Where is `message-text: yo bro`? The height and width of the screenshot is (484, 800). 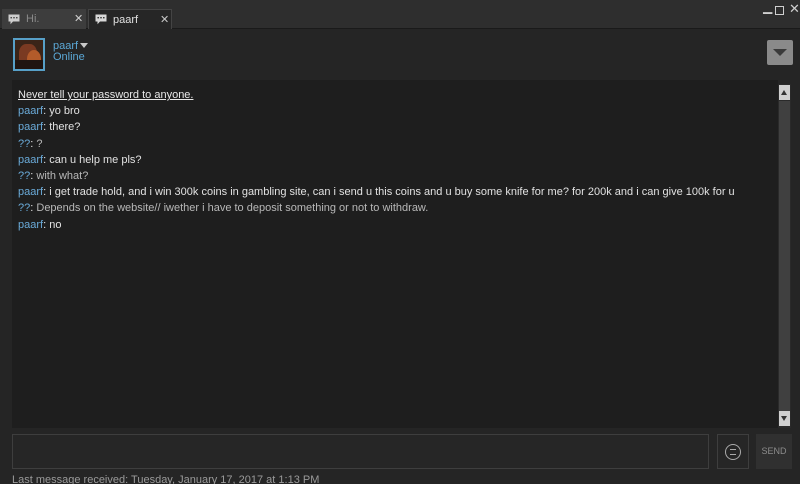 message-text: yo bro is located at coordinates (64, 111).